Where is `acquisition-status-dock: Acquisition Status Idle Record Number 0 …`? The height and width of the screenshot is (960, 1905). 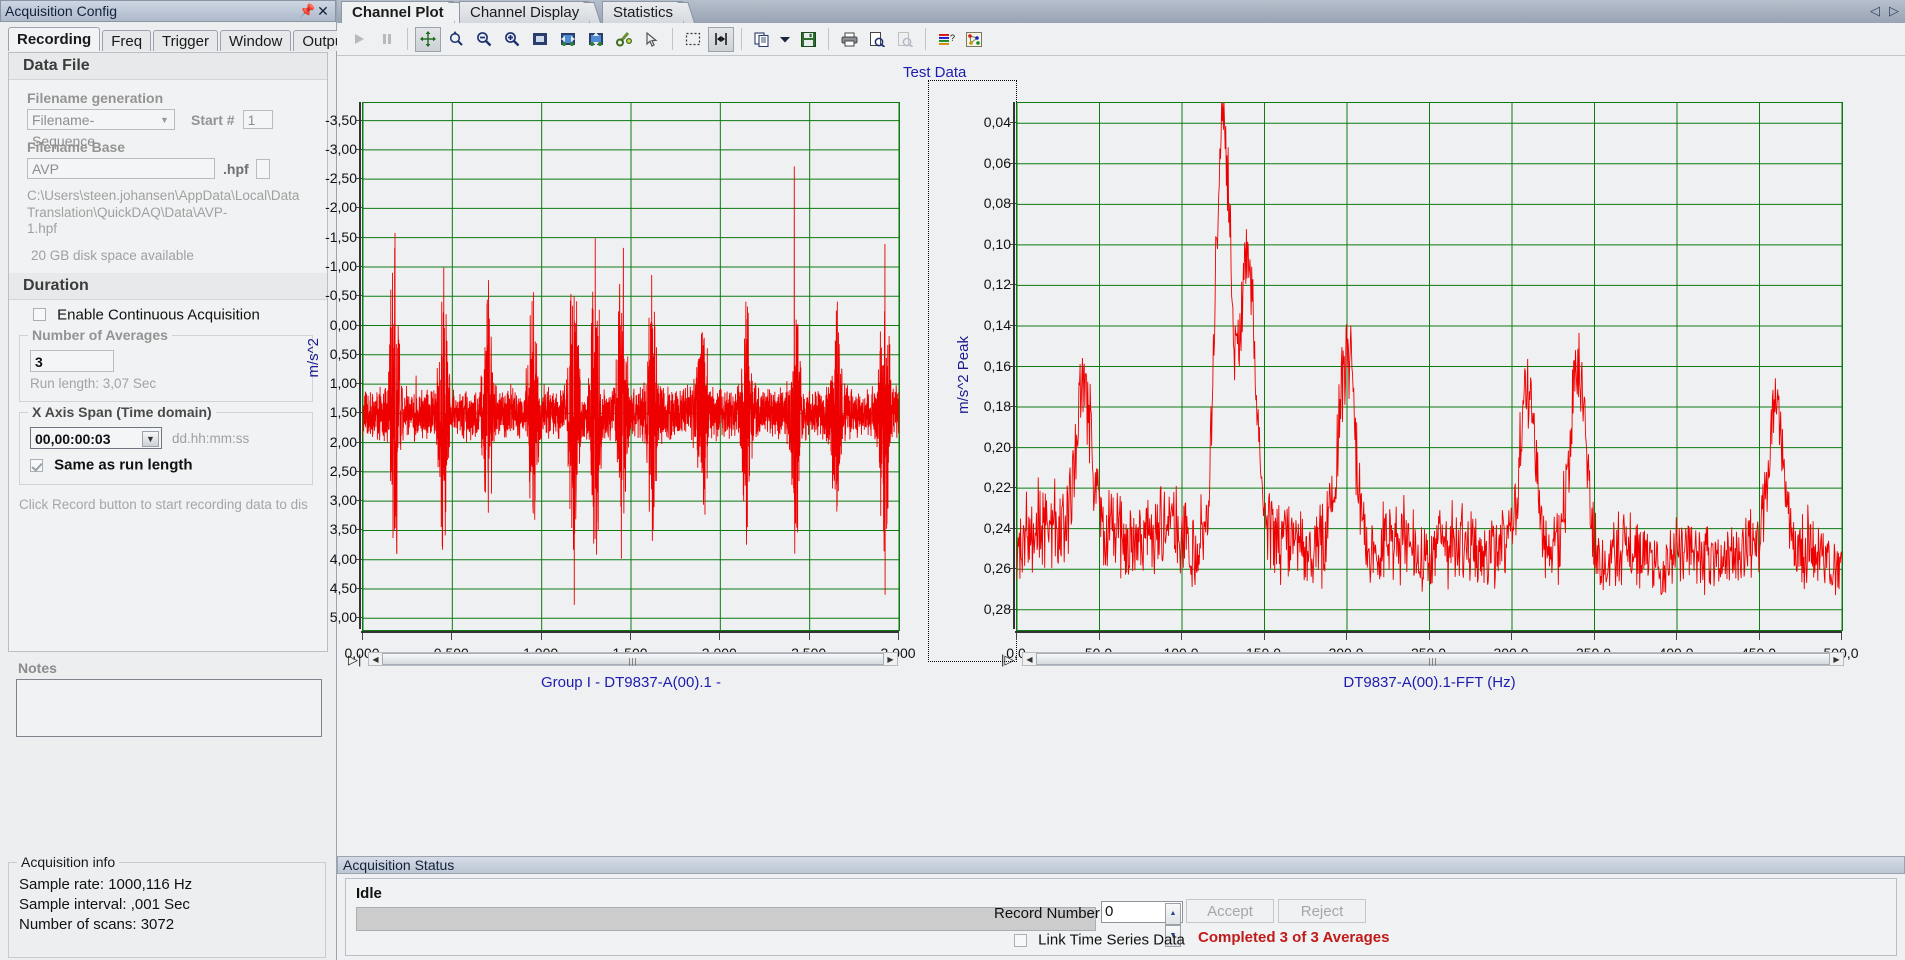
acquisition-status-dock: Acquisition Status Idle Record Number 0 … is located at coordinates (1121, 908).